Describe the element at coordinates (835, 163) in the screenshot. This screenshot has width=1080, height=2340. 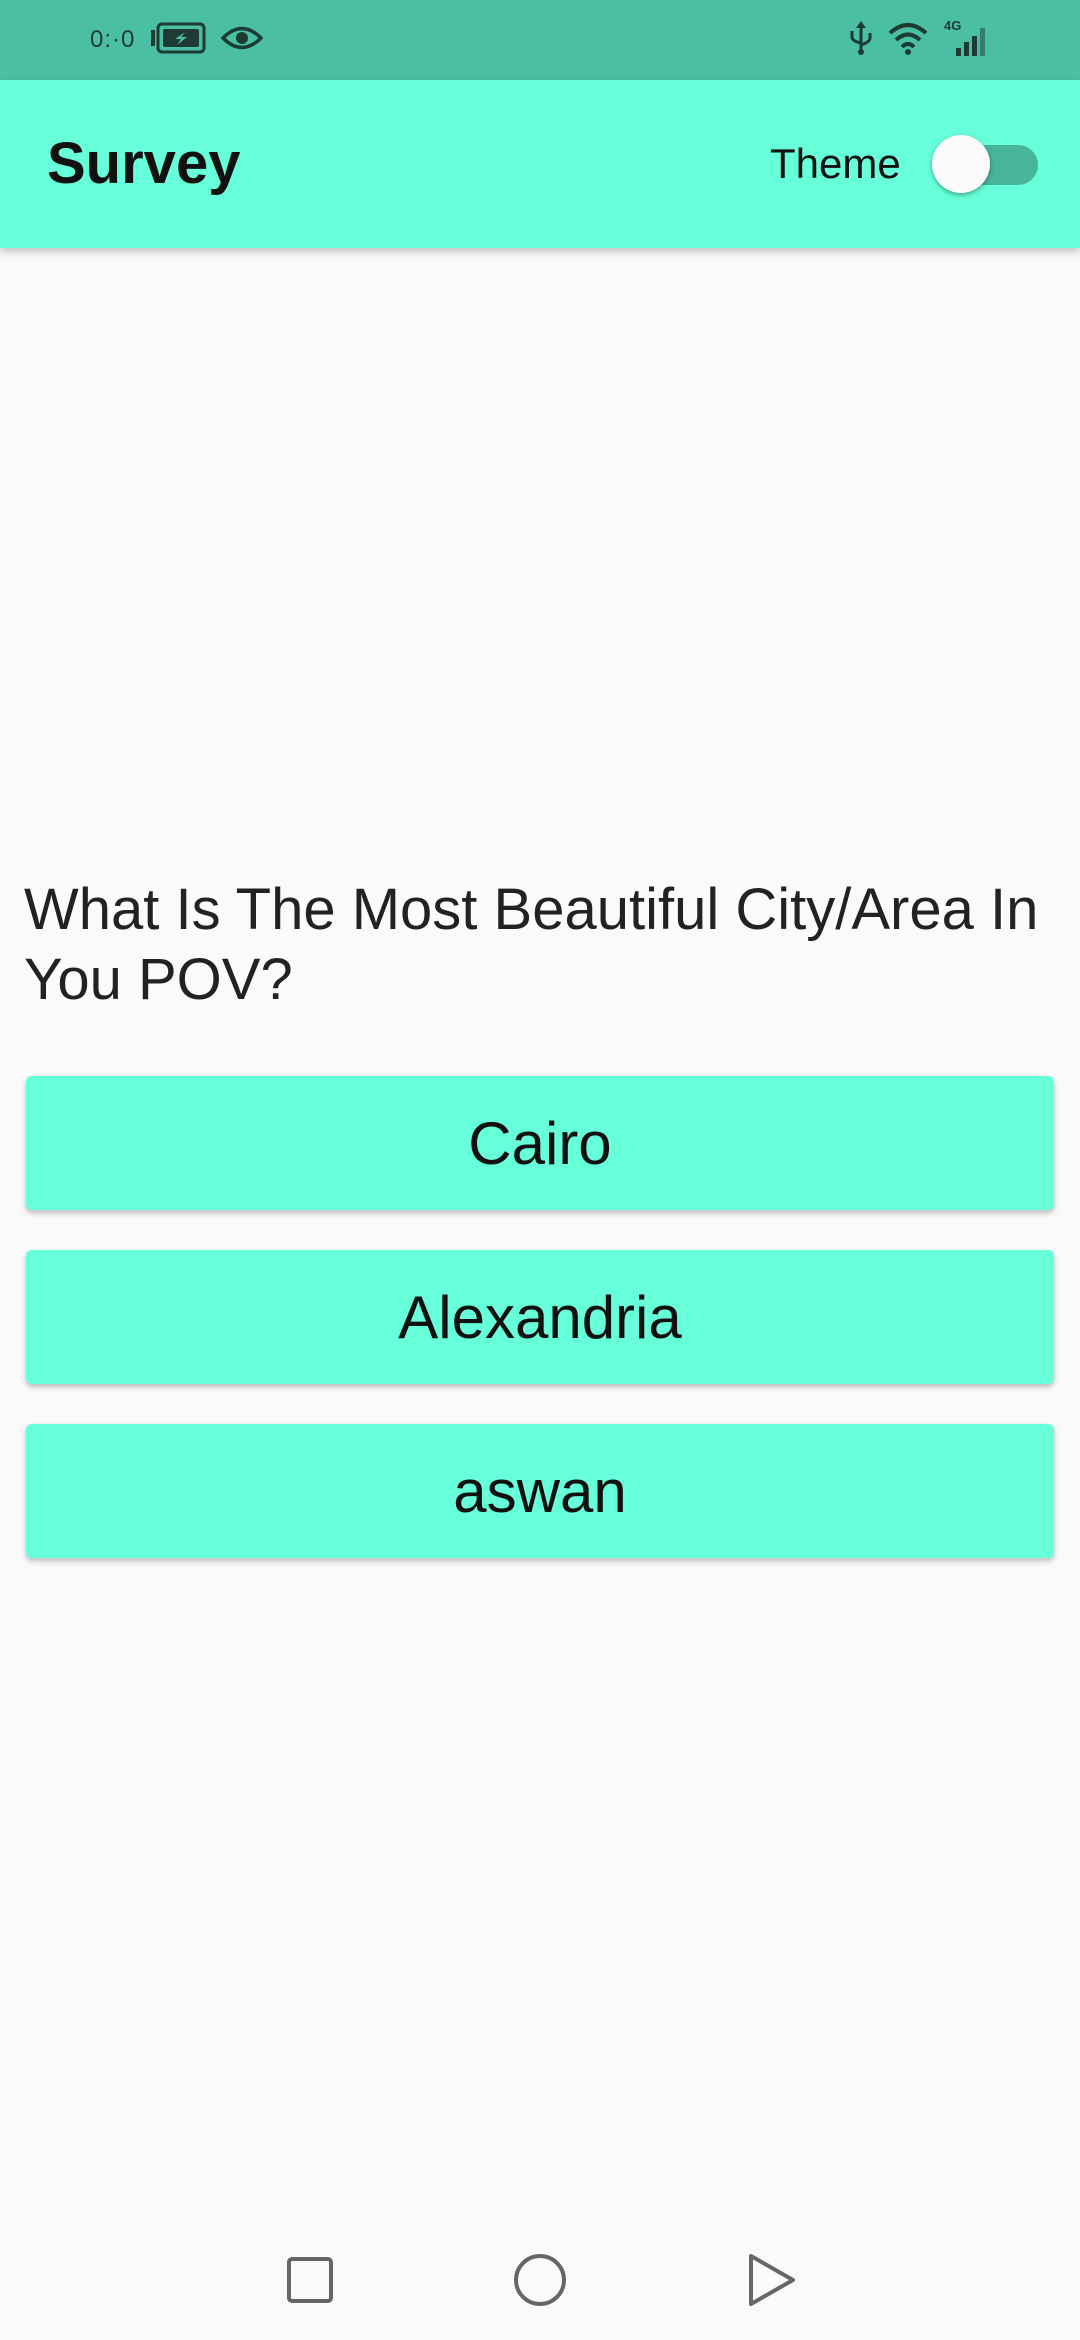
I see `theme-label: Theme` at that location.